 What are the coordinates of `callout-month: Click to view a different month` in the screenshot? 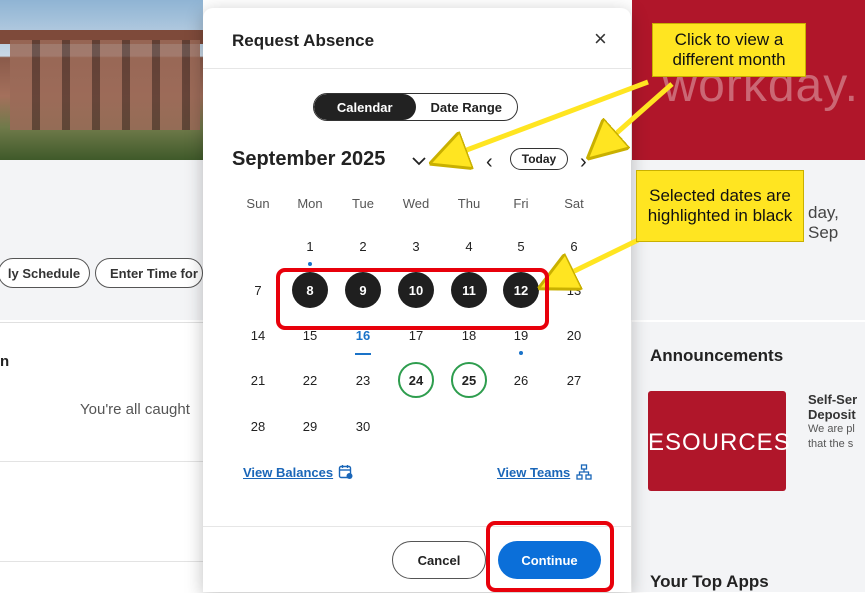 It's located at (729, 50).